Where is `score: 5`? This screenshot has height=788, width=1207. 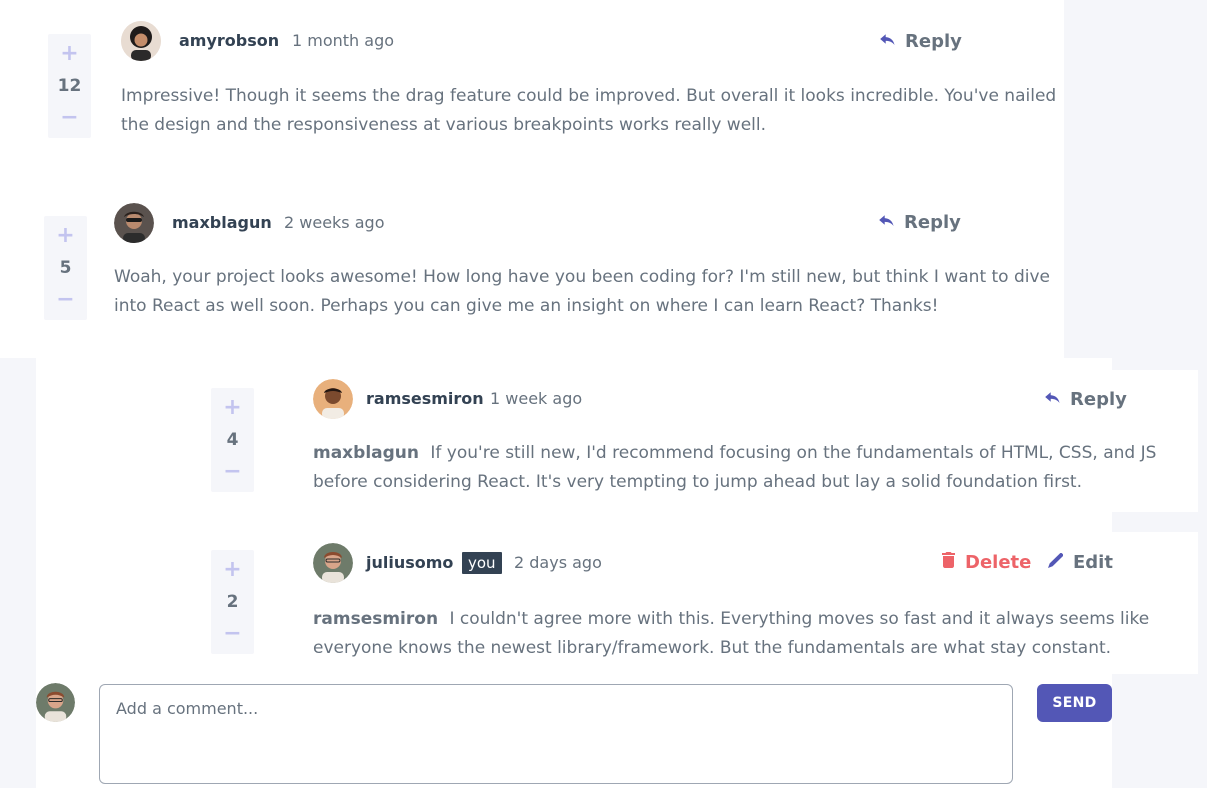 score: 5 is located at coordinates (65, 268).